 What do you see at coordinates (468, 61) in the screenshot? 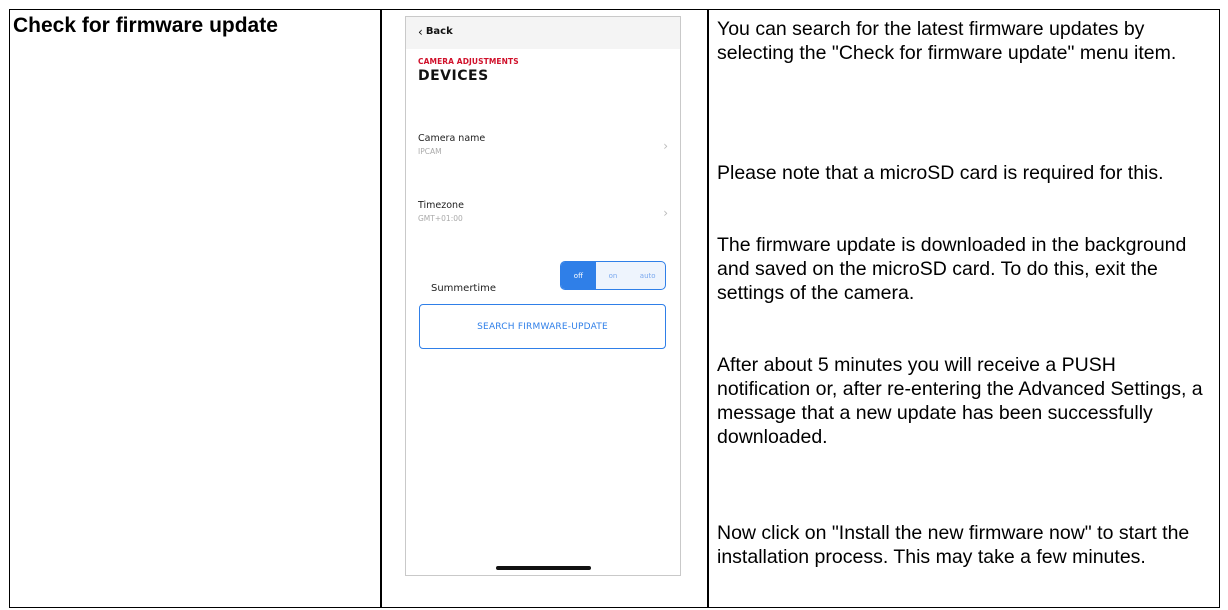
I see `section-label: CAMERA ADJUSTMENTS` at bounding box center [468, 61].